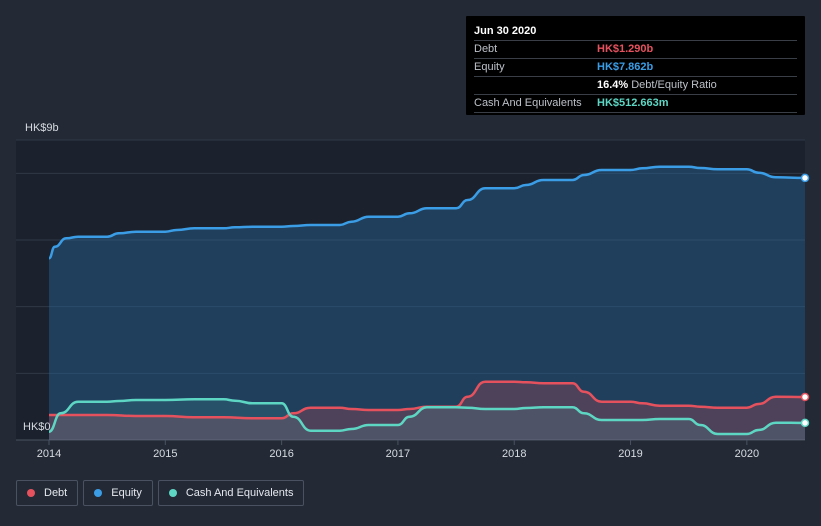  What do you see at coordinates (398, 454) in the screenshot?
I see `x-tick-label: 2017` at bounding box center [398, 454].